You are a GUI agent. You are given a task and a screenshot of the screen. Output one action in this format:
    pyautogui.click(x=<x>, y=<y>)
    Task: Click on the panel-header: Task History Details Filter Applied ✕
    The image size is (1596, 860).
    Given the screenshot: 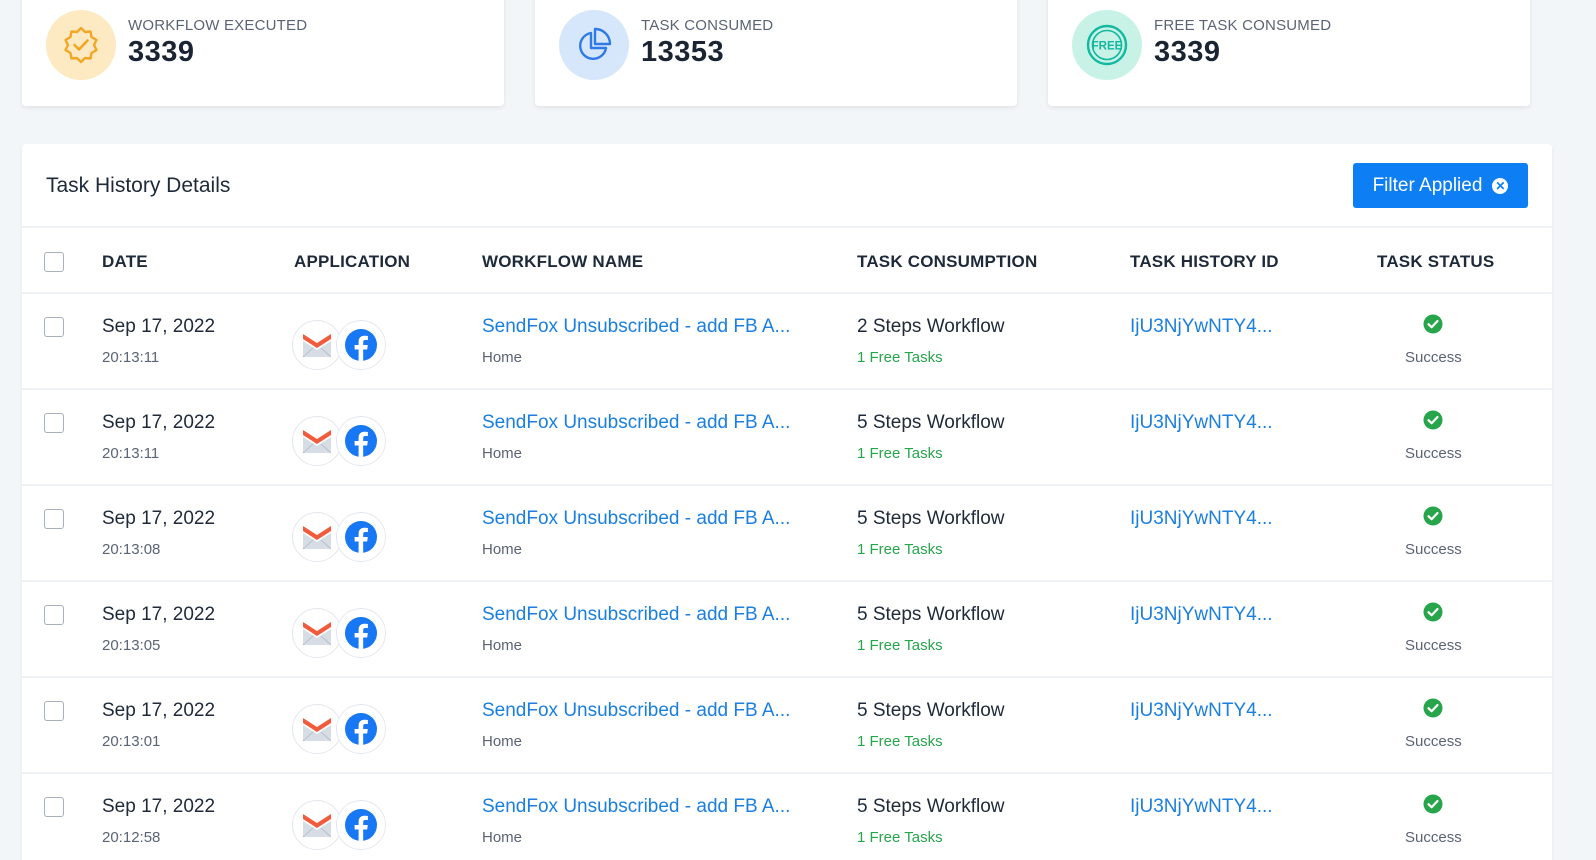 What is the action you would take?
    pyautogui.click(x=787, y=186)
    